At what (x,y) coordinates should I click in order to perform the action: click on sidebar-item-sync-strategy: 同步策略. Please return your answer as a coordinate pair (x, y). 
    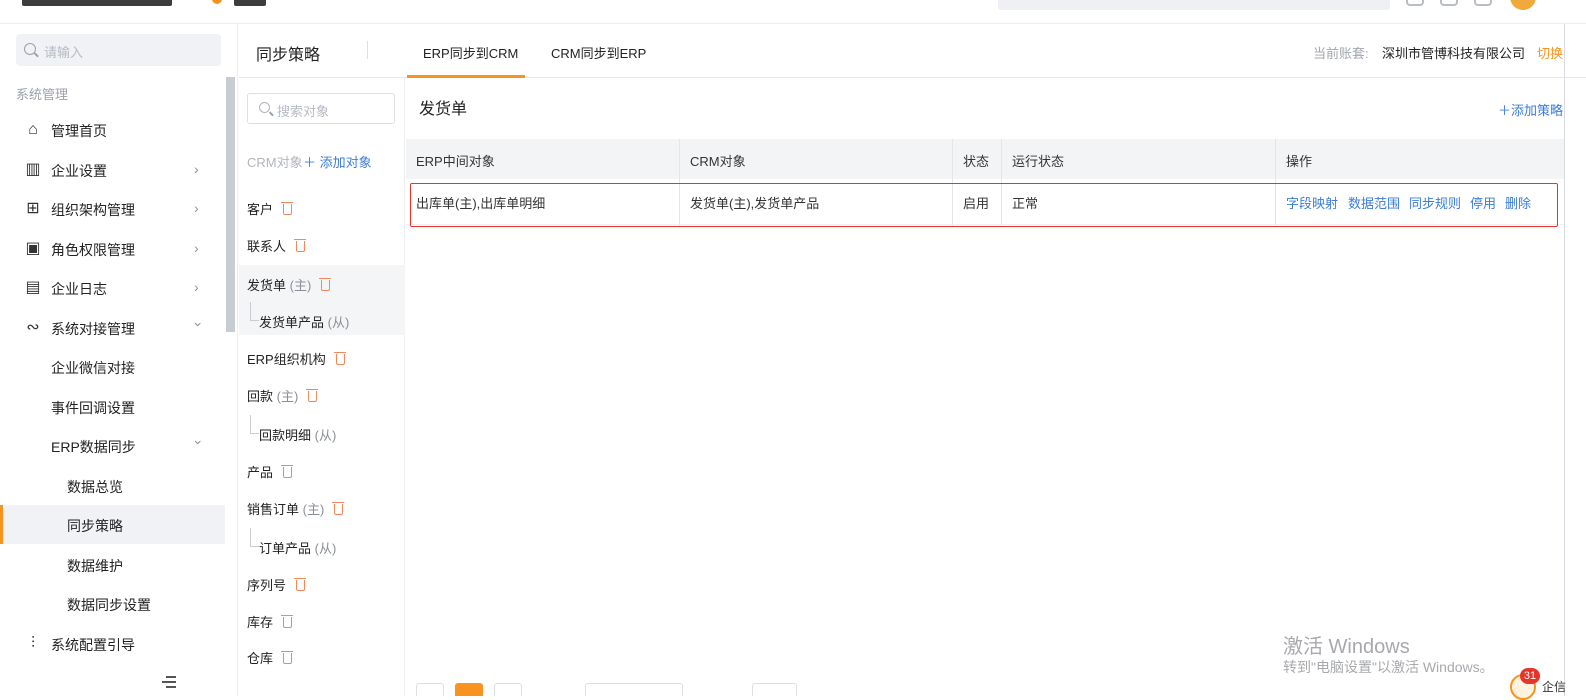
    Looking at the image, I should click on (112, 524).